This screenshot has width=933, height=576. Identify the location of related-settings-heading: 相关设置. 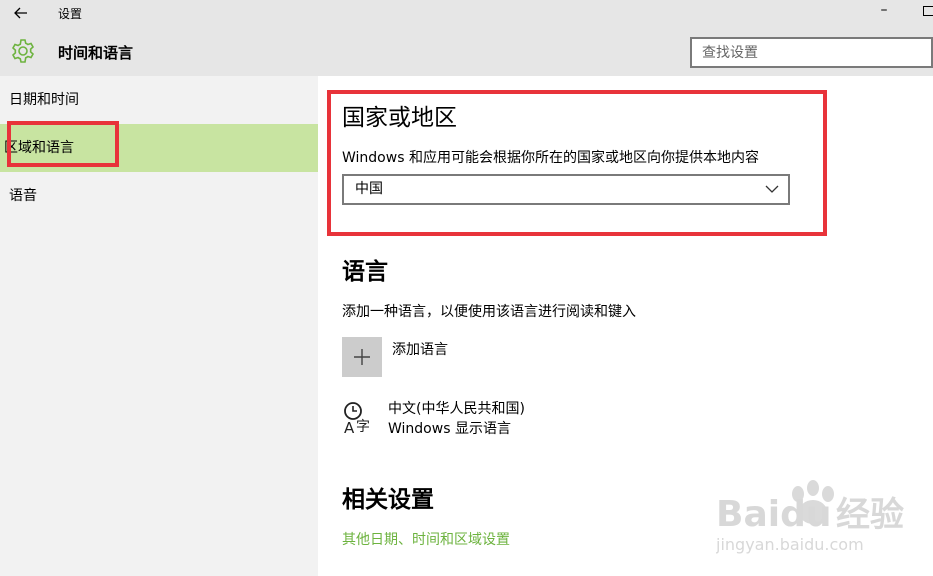
(388, 500).